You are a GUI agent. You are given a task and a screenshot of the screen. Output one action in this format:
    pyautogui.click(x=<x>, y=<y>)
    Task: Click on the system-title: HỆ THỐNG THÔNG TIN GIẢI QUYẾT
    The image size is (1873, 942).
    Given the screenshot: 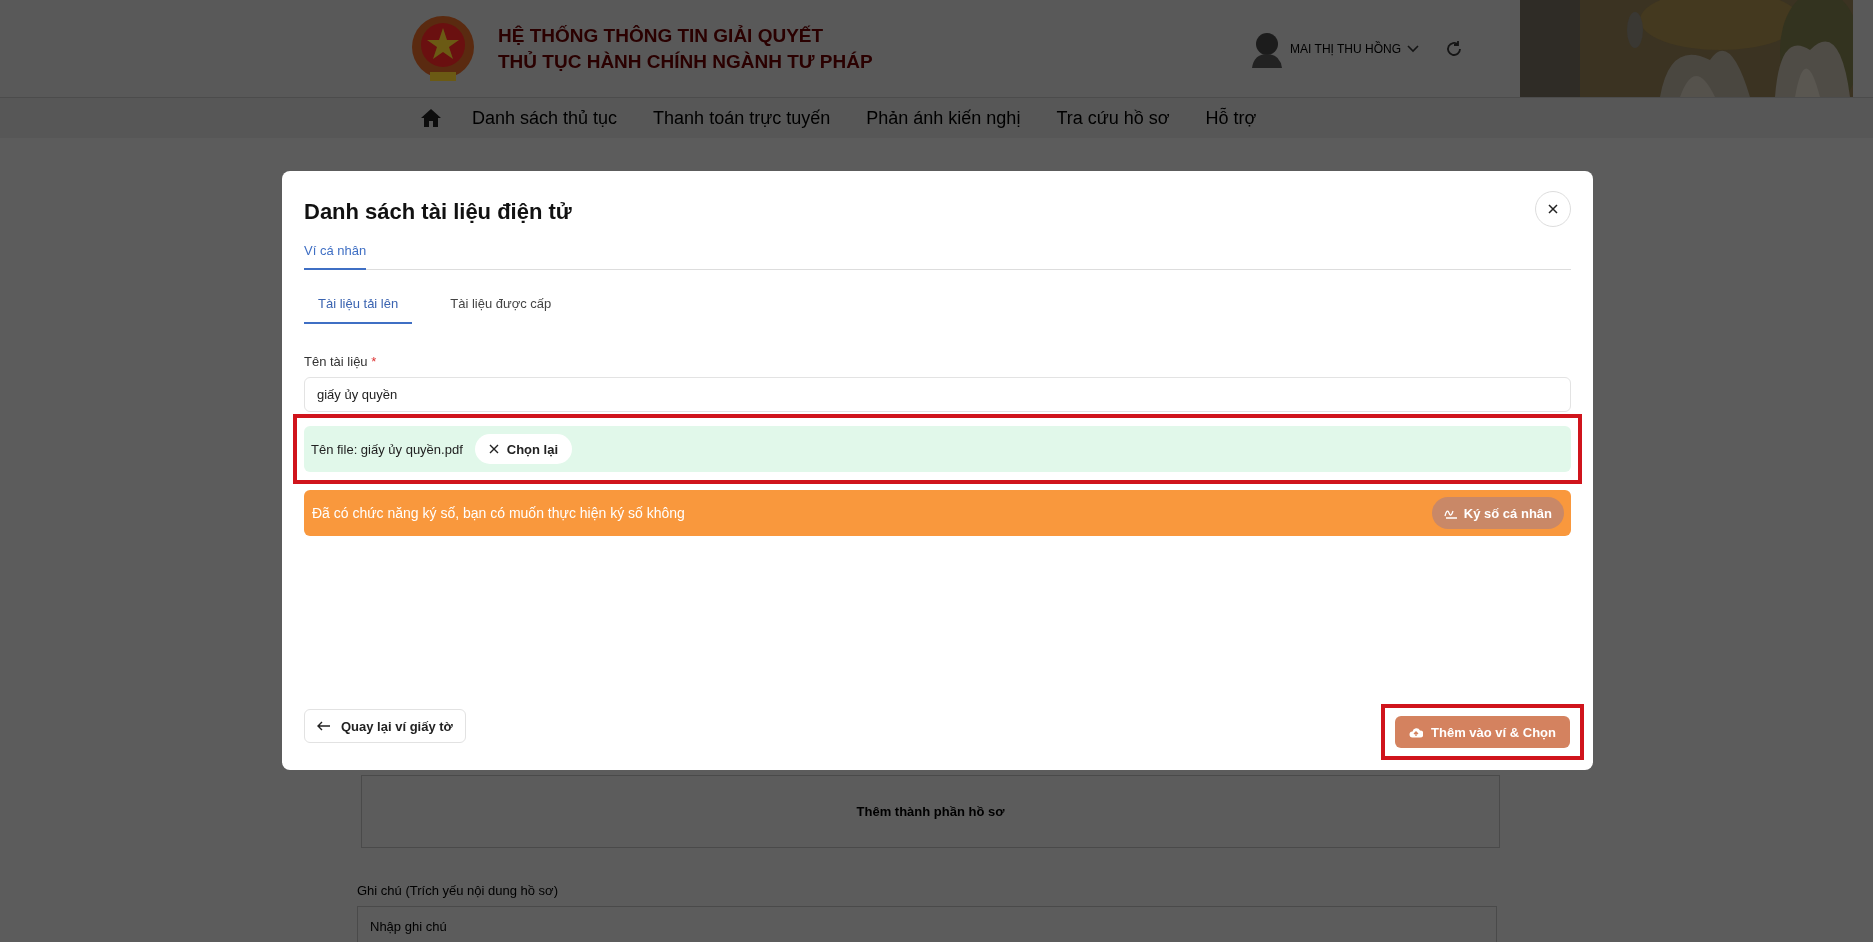 What is the action you would take?
    pyautogui.click(x=661, y=35)
    